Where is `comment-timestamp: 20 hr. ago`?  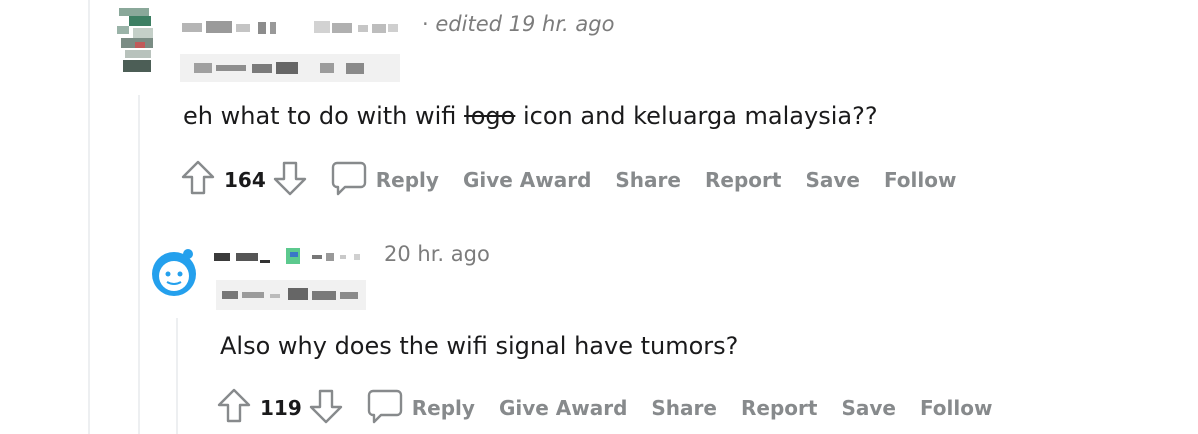
comment-timestamp: 20 hr. ago is located at coordinates (437, 254).